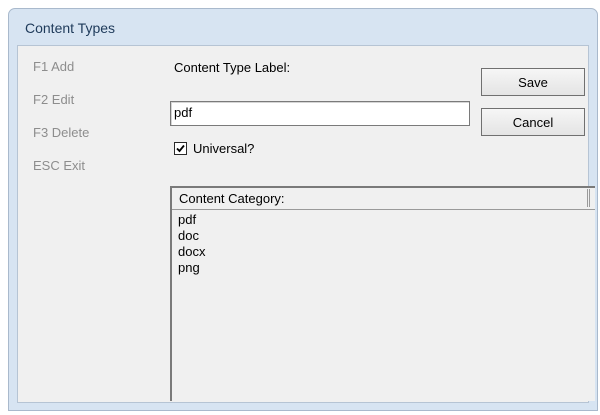  What do you see at coordinates (53, 66) in the screenshot?
I see `f1-add-command: F1 Add` at bounding box center [53, 66].